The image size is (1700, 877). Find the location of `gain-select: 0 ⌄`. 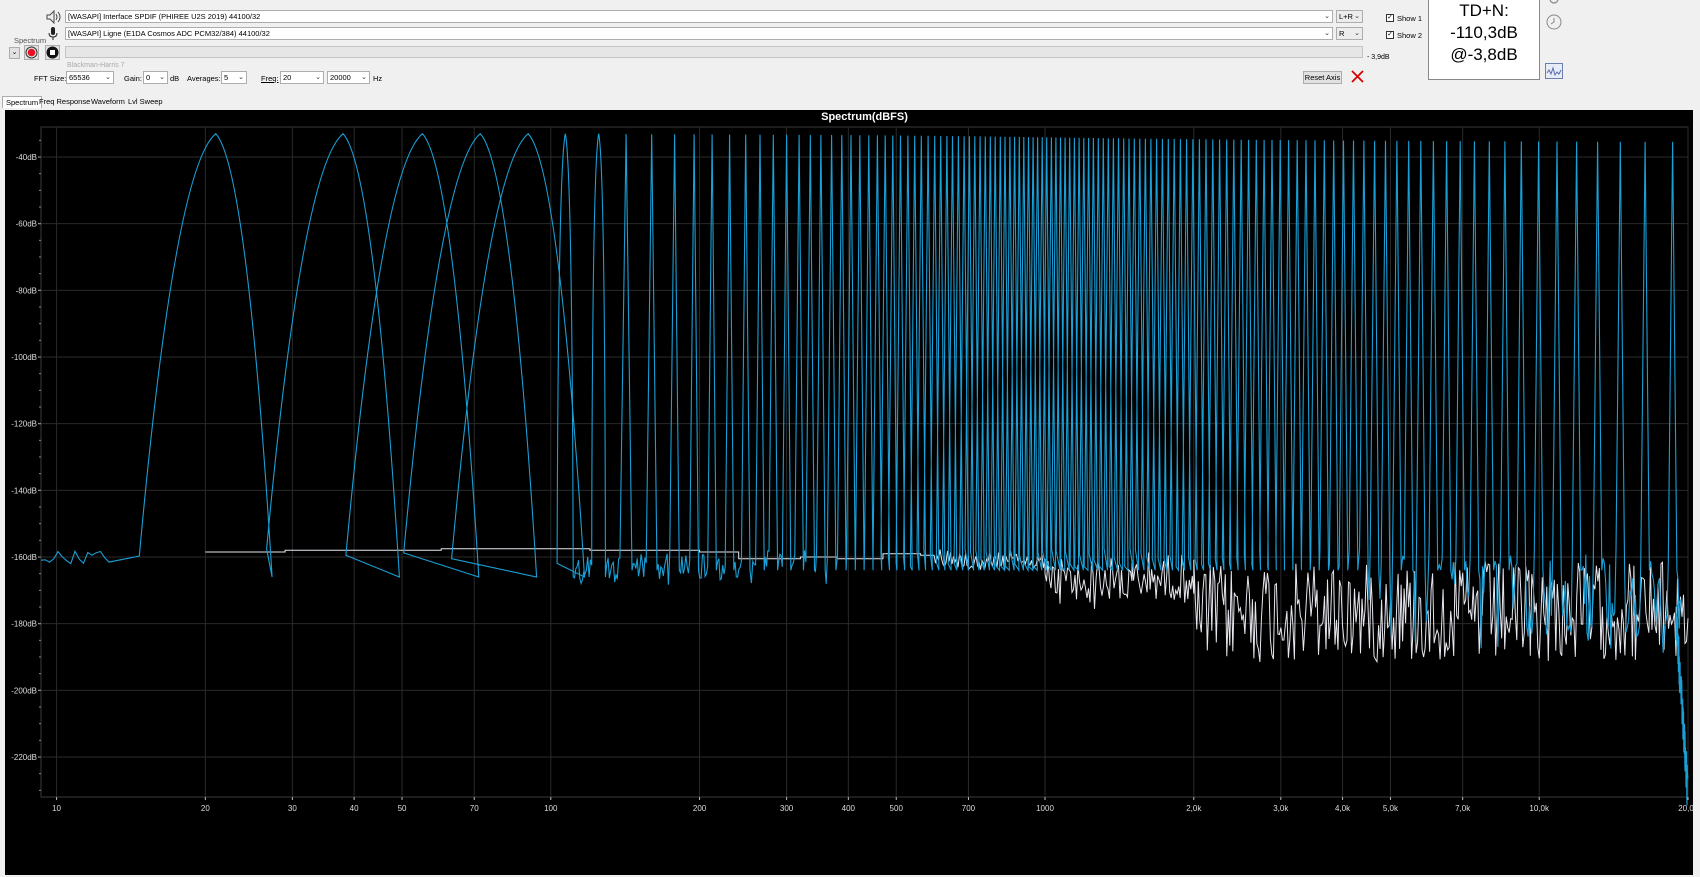

gain-select: 0 ⌄ is located at coordinates (155, 77).